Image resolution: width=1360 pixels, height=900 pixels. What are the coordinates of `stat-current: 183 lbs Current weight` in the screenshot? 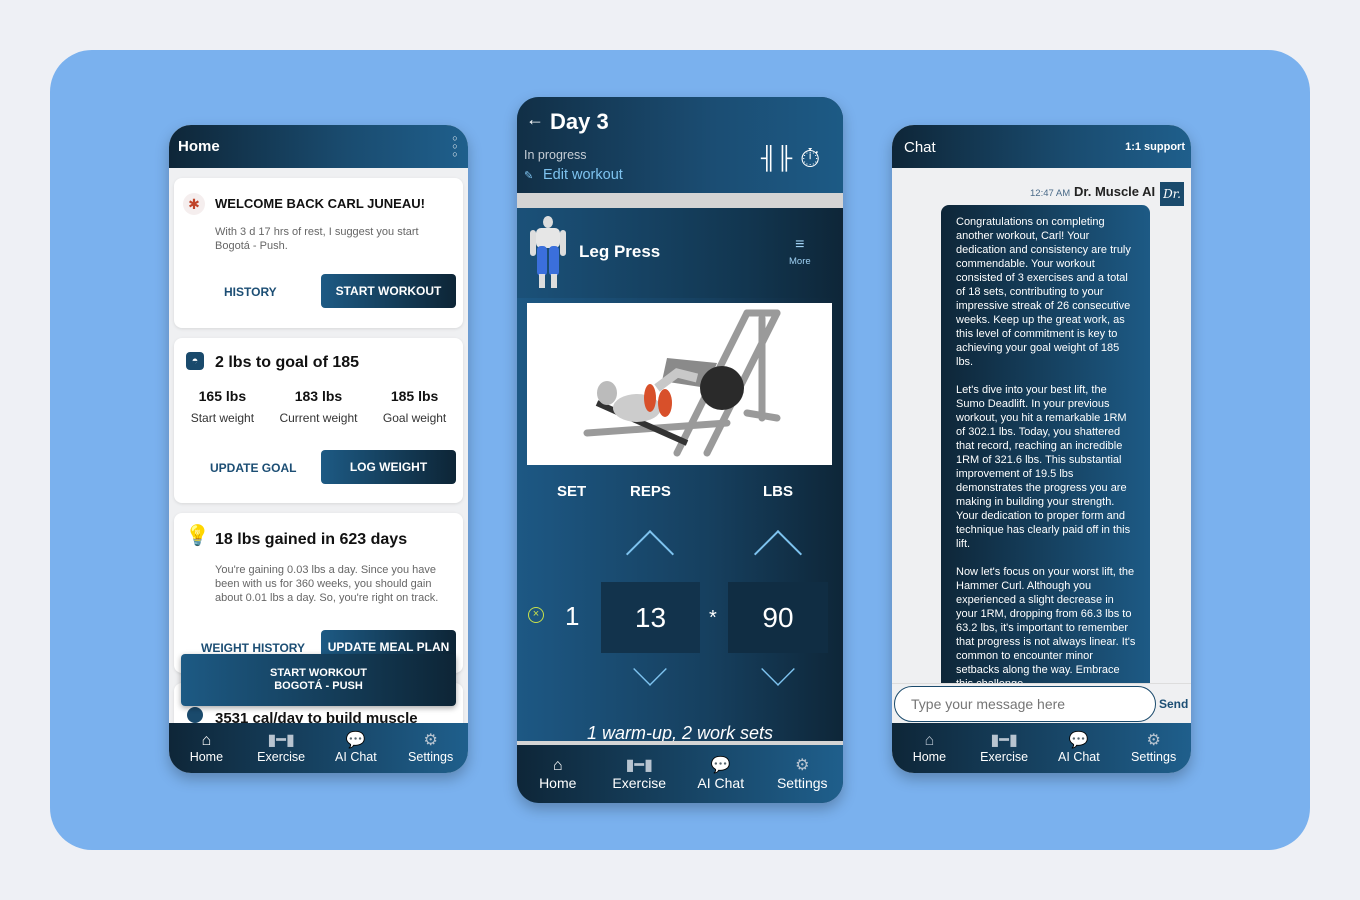 It's located at (318, 406).